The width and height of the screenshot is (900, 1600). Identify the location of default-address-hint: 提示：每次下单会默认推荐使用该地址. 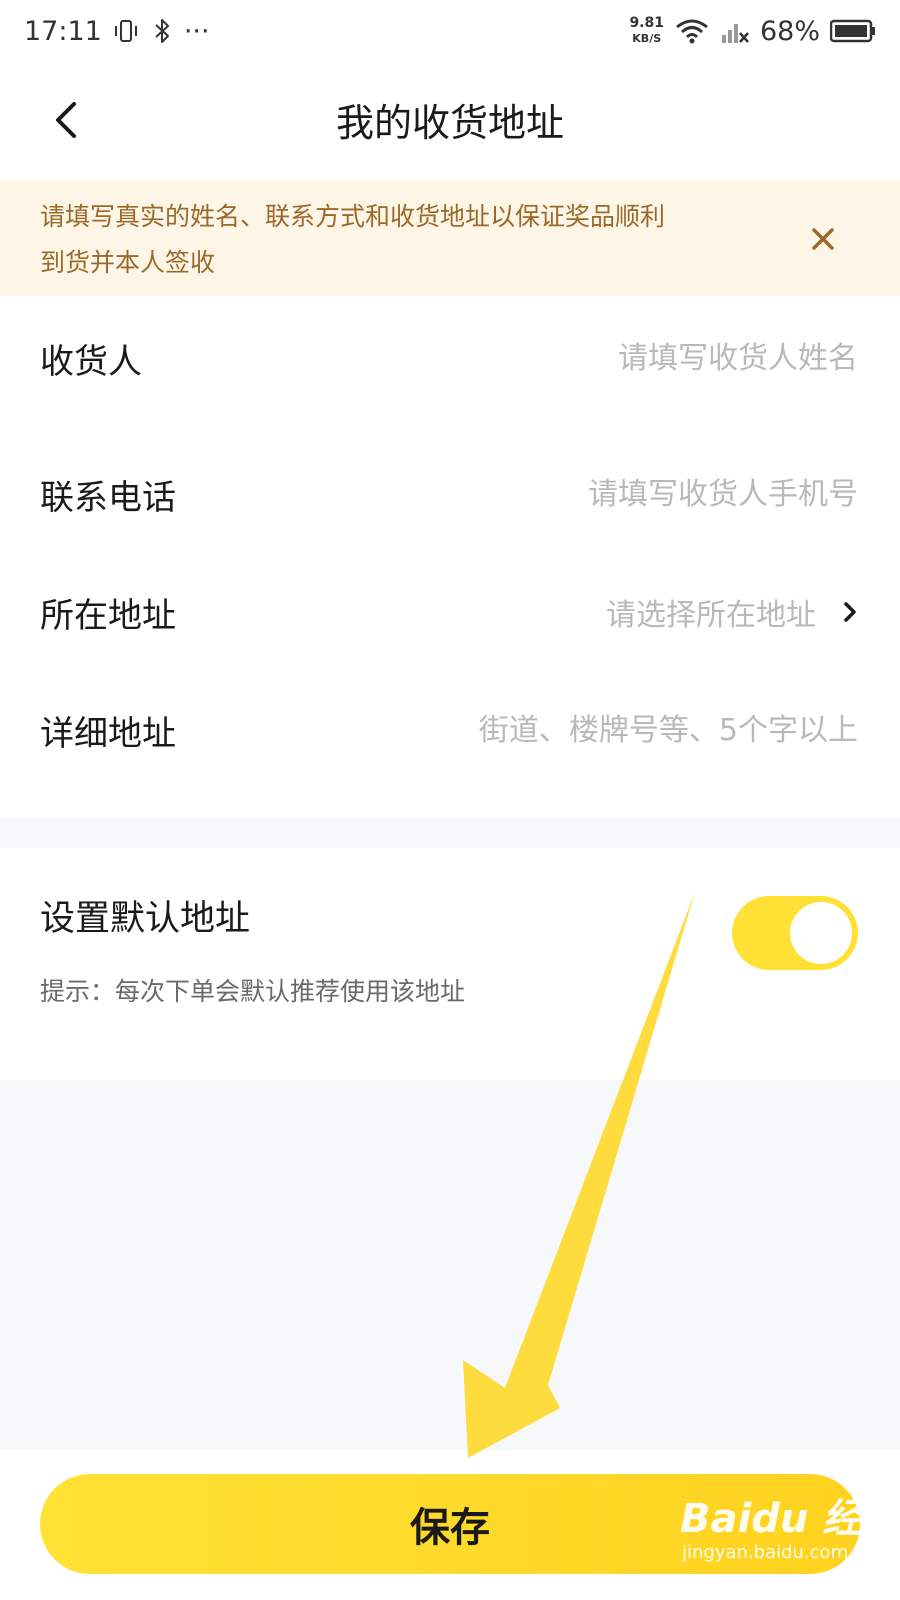
(253, 991).